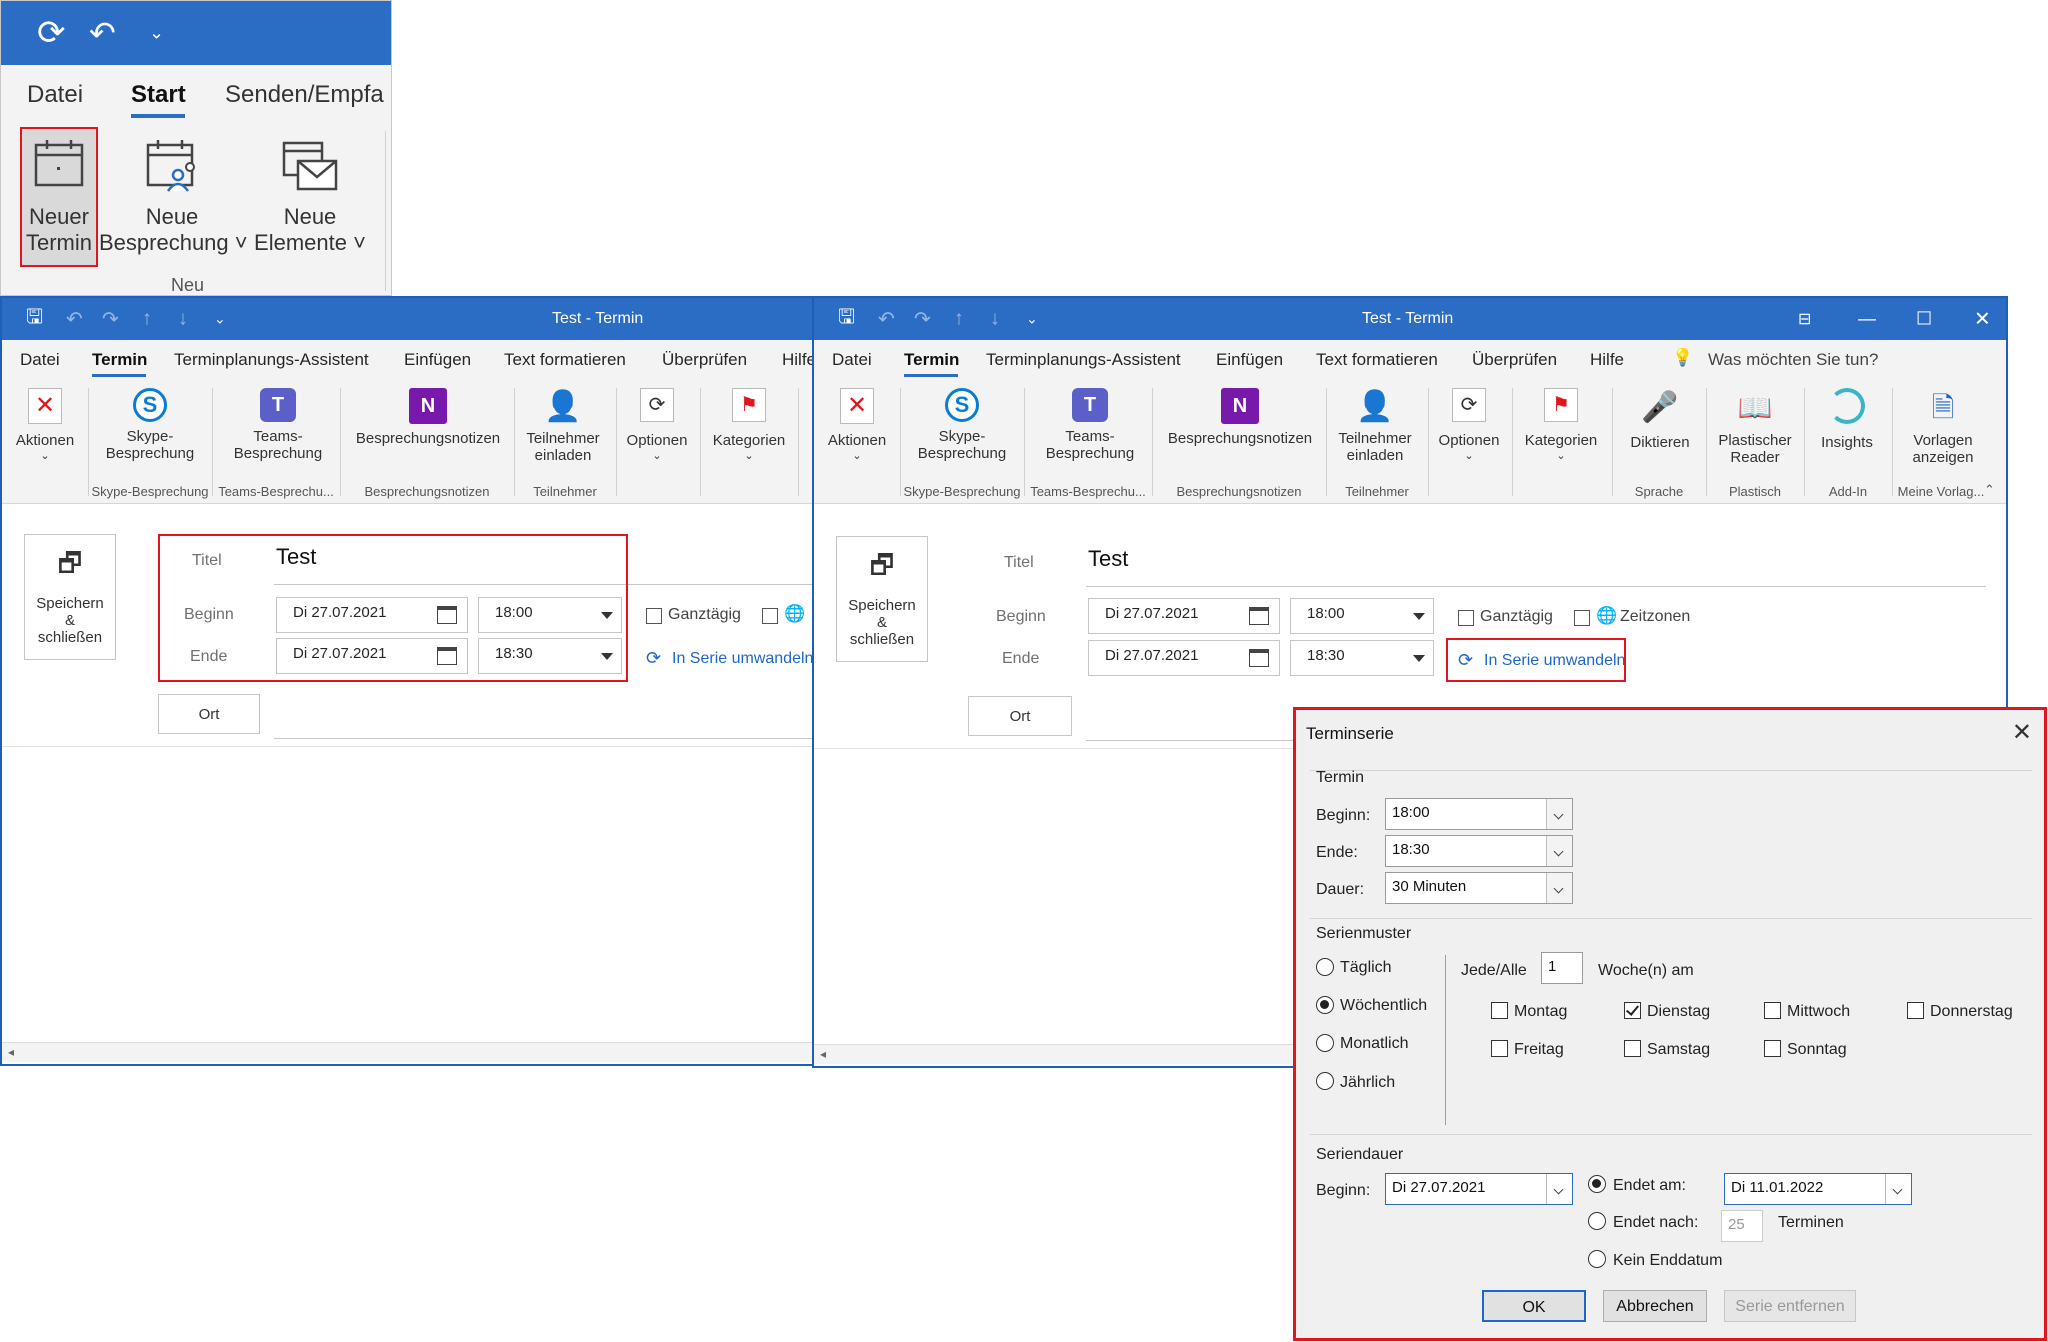  I want to click on abbrechen-button: Abbrechen, so click(1655, 1306).